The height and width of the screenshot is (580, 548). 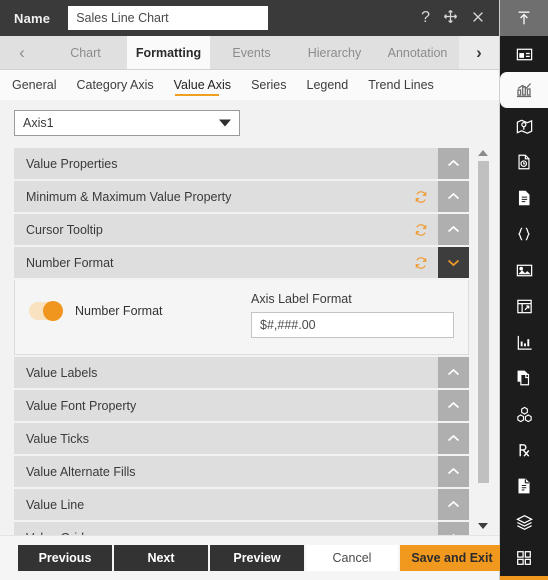 I want to click on tab-formatting: Formatting, so click(x=168, y=52).